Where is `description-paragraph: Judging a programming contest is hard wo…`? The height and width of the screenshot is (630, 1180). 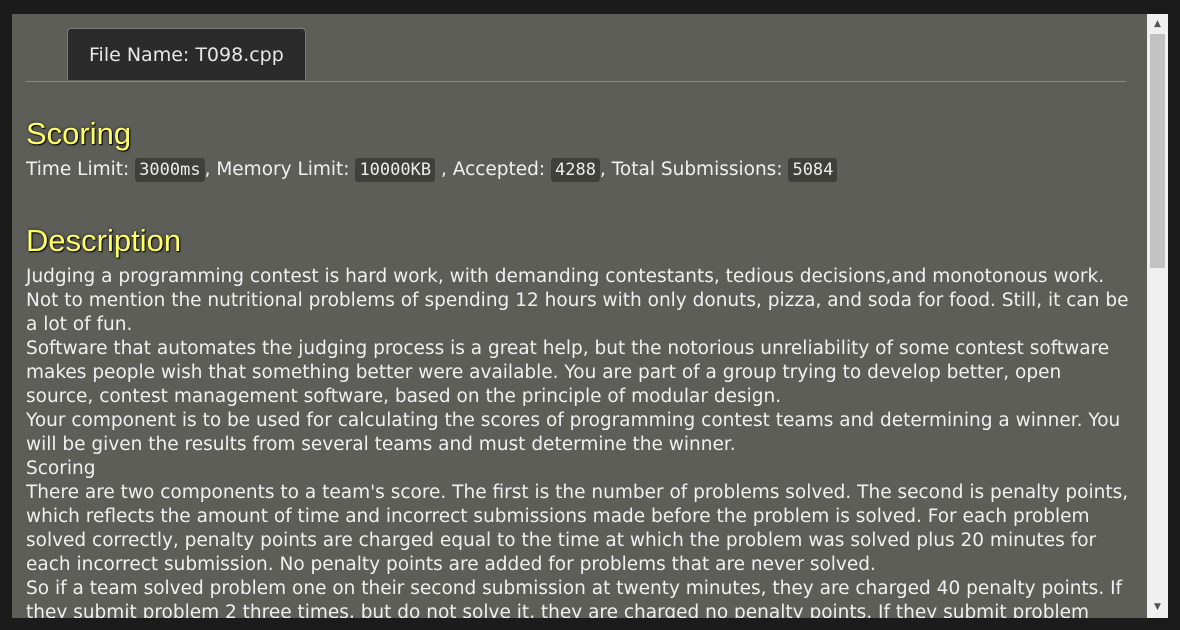
description-paragraph: Judging a programming contest is hard wo… is located at coordinates (577, 300).